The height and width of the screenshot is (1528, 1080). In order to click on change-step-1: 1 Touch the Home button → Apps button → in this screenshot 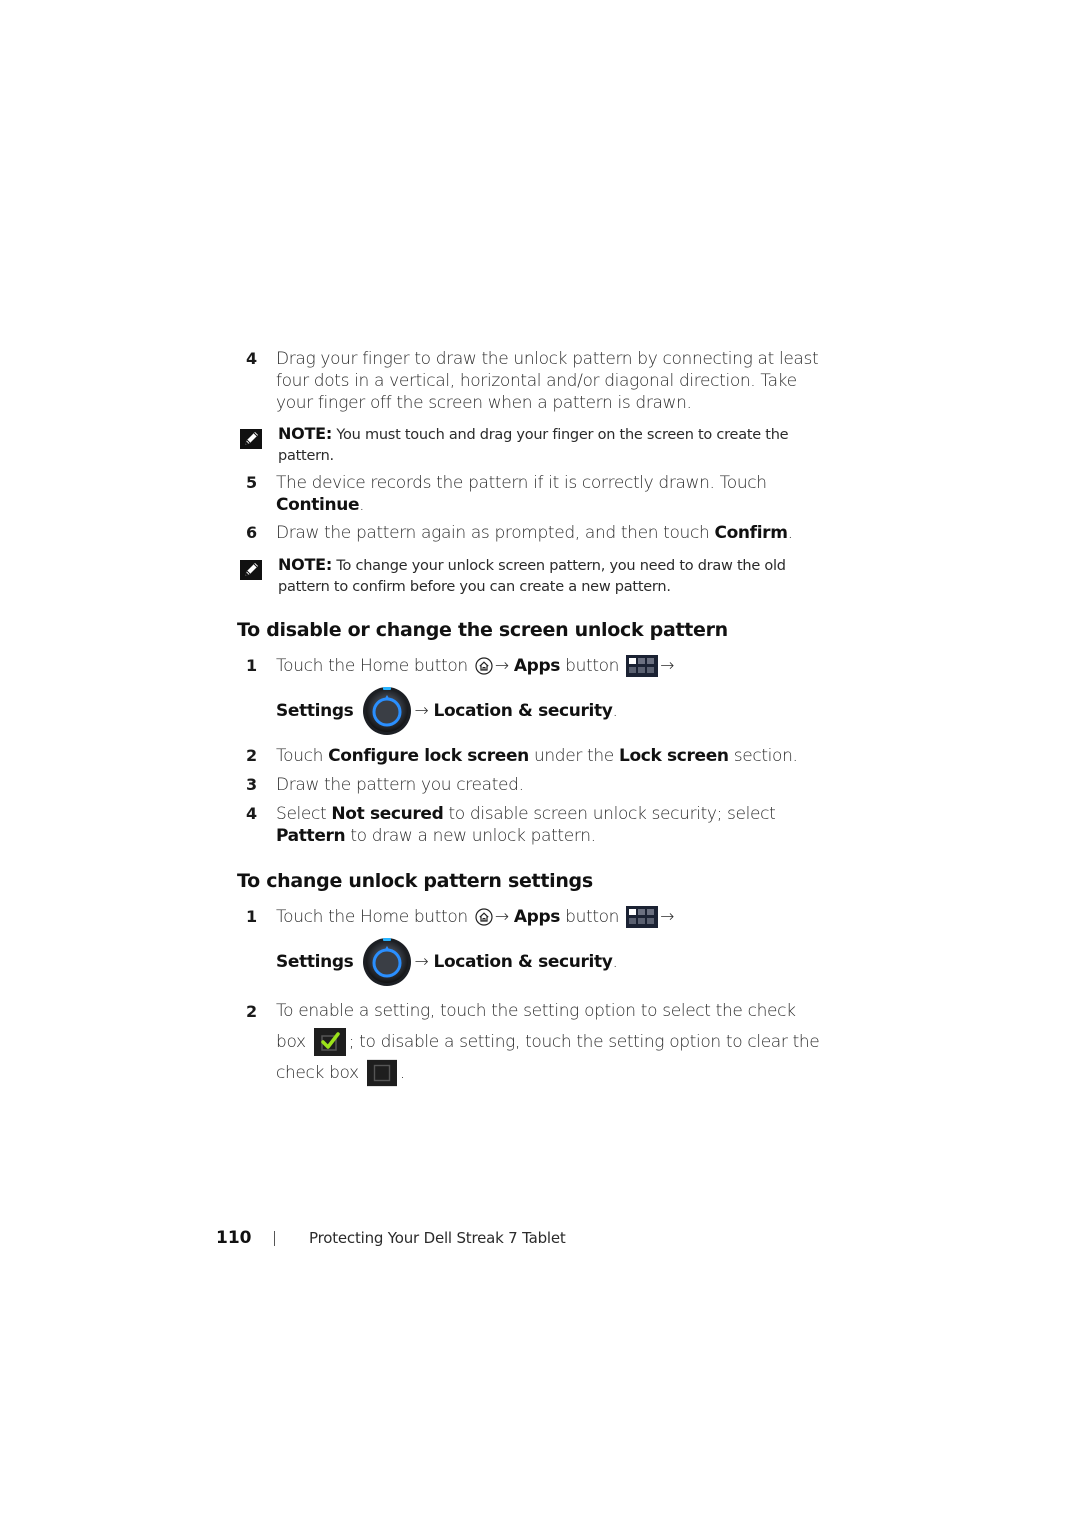, I will do `click(536, 917)`.